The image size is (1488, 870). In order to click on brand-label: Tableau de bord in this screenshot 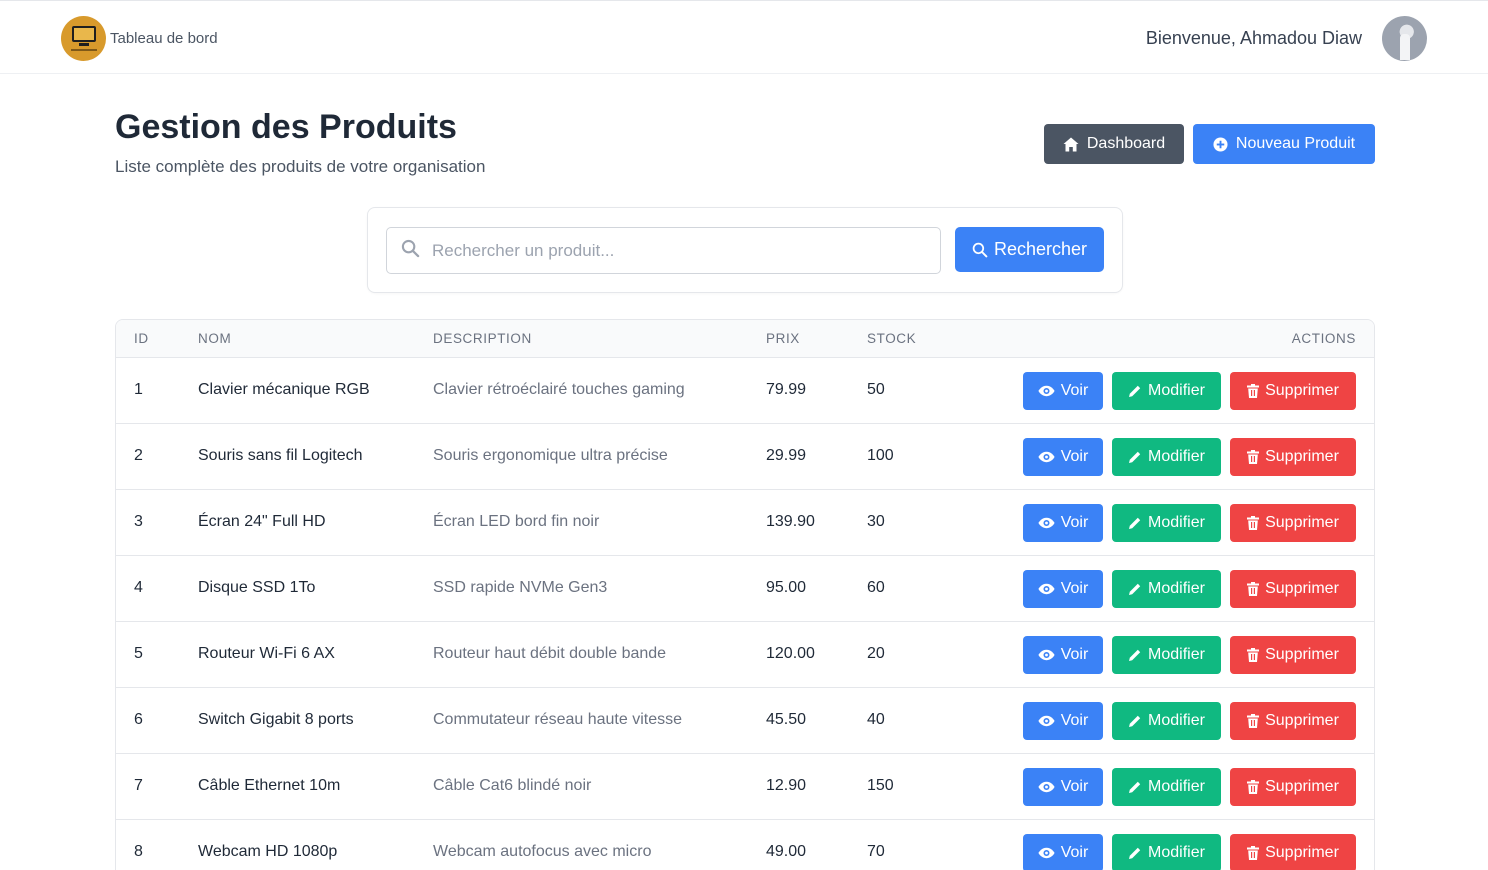, I will do `click(164, 38)`.